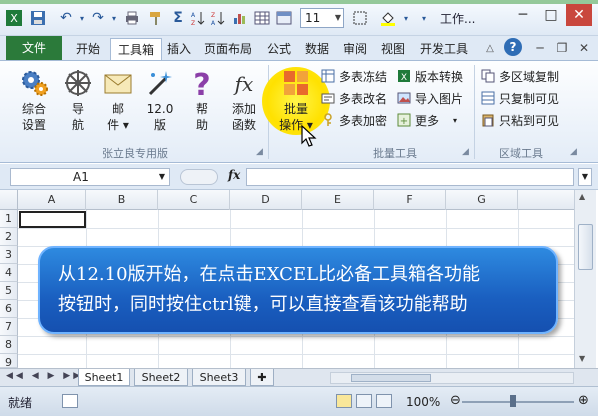  Describe the element at coordinates (135, 153) in the screenshot. I see `group-label-zhang: 张立良专用版` at that location.